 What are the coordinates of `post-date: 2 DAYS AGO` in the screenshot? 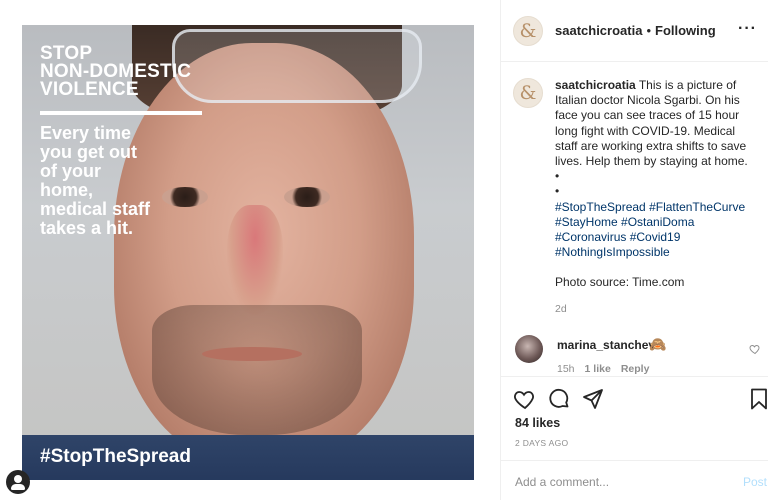 It's located at (542, 443).